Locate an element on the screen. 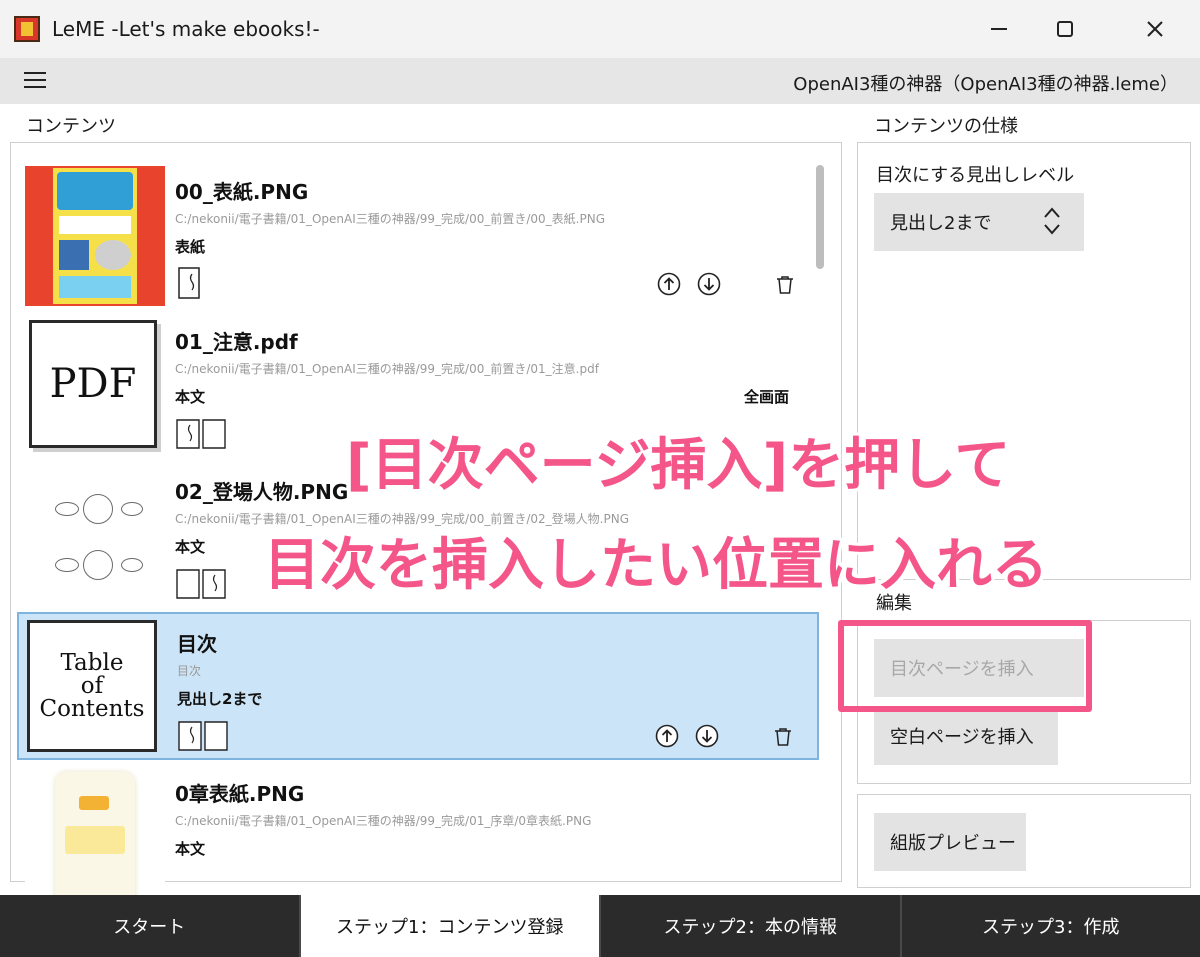 The image size is (1200, 957). contents-section-label: コンテンツ is located at coordinates (71, 126).